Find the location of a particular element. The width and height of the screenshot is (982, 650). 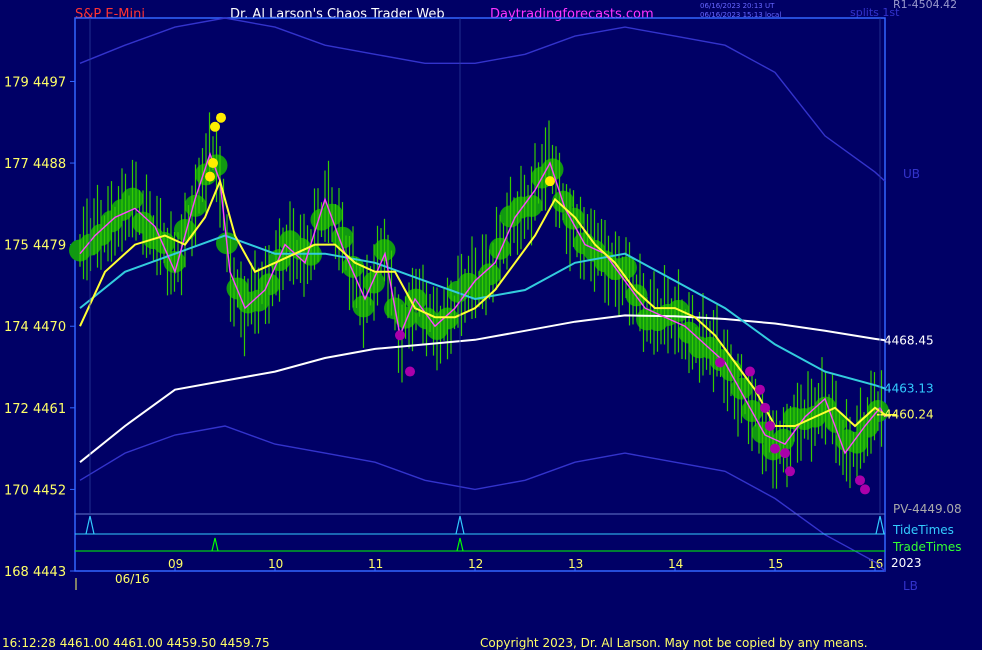

header-site: Daytradingforecasts.com is located at coordinates (572, 14).